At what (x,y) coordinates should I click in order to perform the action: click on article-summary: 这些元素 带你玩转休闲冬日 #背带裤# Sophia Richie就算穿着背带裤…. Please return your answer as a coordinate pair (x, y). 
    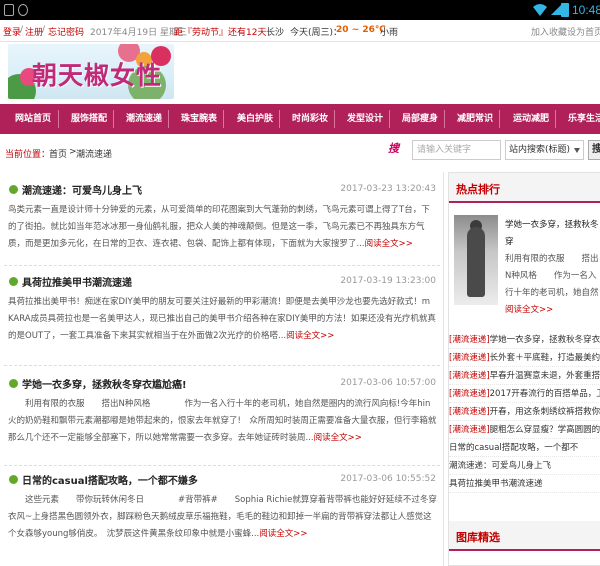
    Looking at the image, I should click on (222, 517).